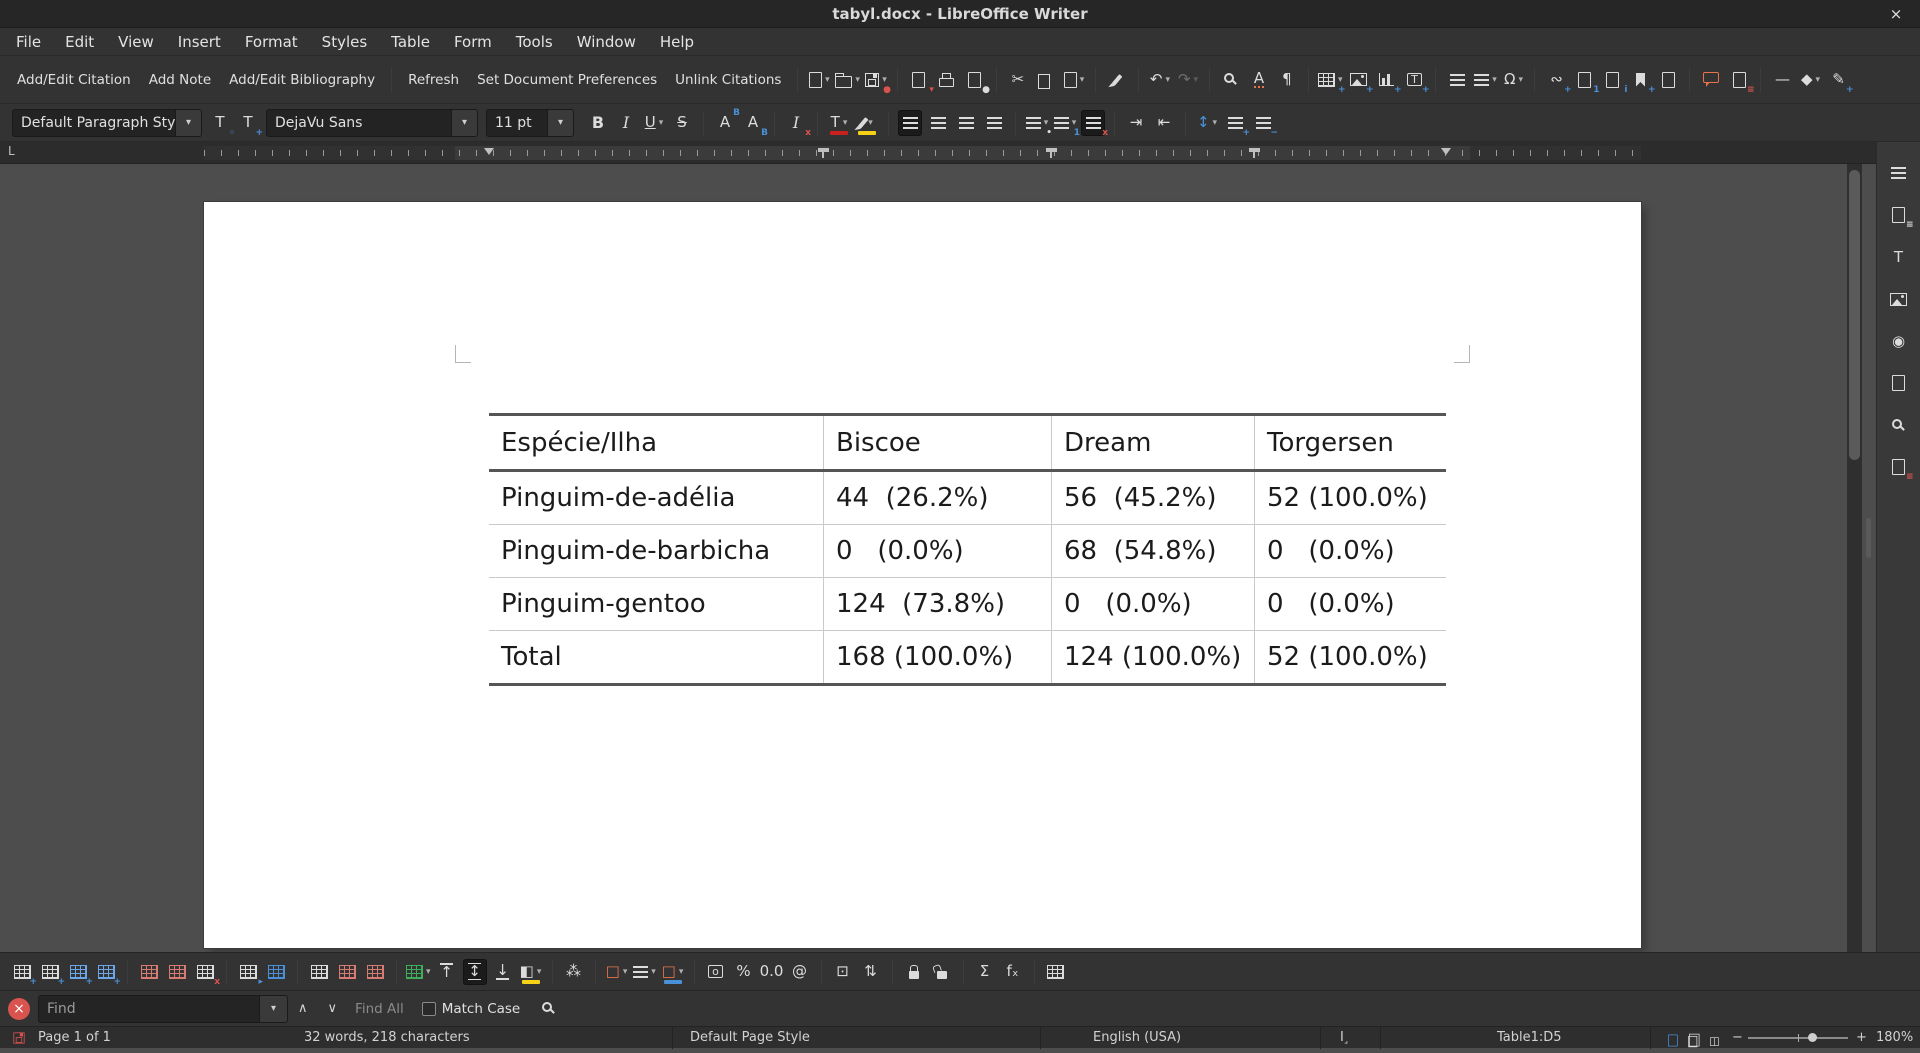 The image size is (1920, 1053). What do you see at coordinates (1513, 80) in the screenshot?
I see `special-character-icon: Ω ▾` at bounding box center [1513, 80].